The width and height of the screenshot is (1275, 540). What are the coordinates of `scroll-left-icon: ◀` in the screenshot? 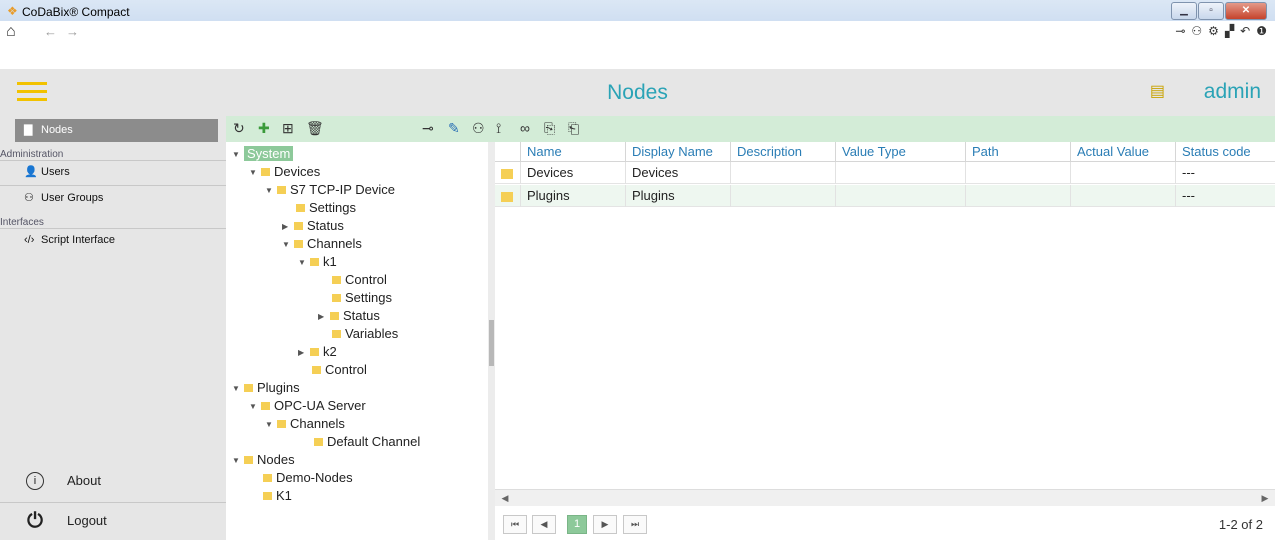 It's located at (505, 498).